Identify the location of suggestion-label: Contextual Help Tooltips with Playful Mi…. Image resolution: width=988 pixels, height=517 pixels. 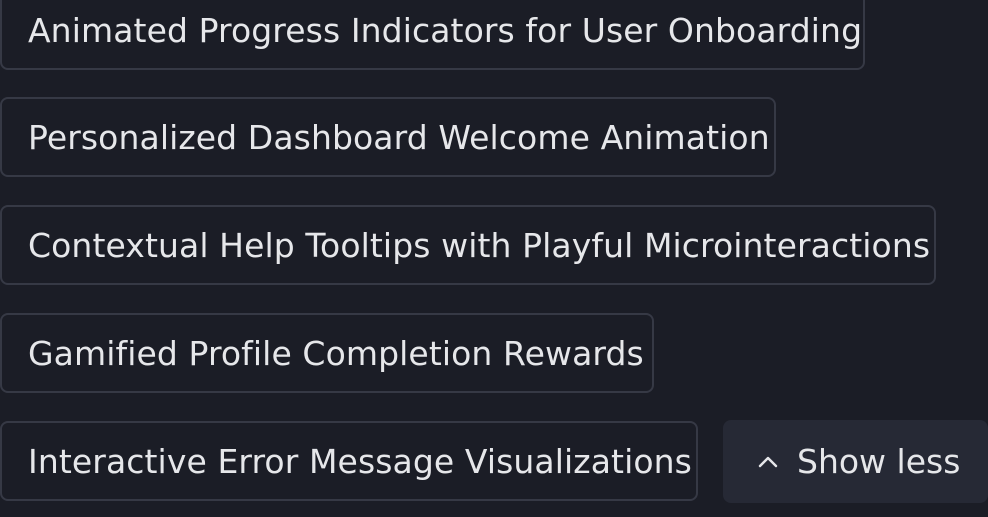
(479, 245).